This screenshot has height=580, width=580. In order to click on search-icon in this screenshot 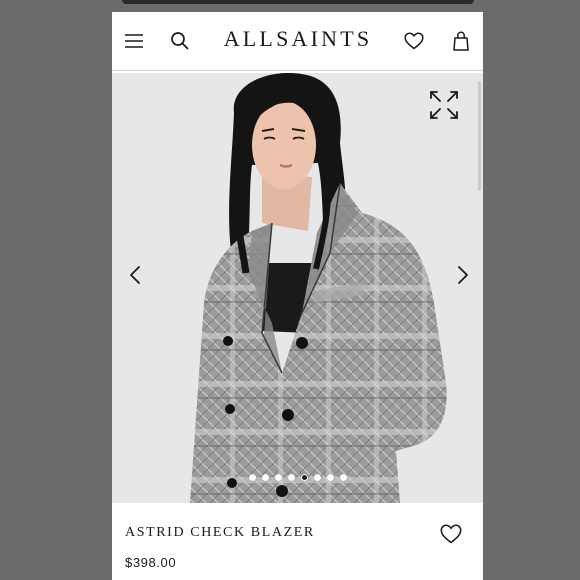, I will do `click(180, 41)`.